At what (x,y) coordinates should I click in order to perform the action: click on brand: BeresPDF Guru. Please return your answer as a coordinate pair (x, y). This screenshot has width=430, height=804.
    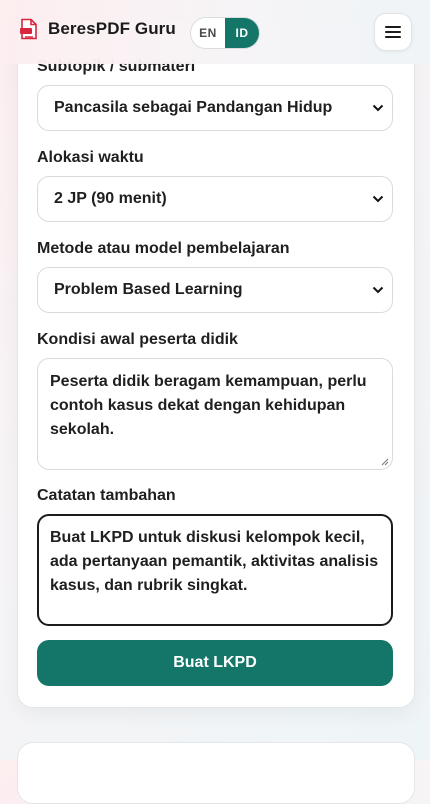
    Looking at the image, I should click on (97, 29).